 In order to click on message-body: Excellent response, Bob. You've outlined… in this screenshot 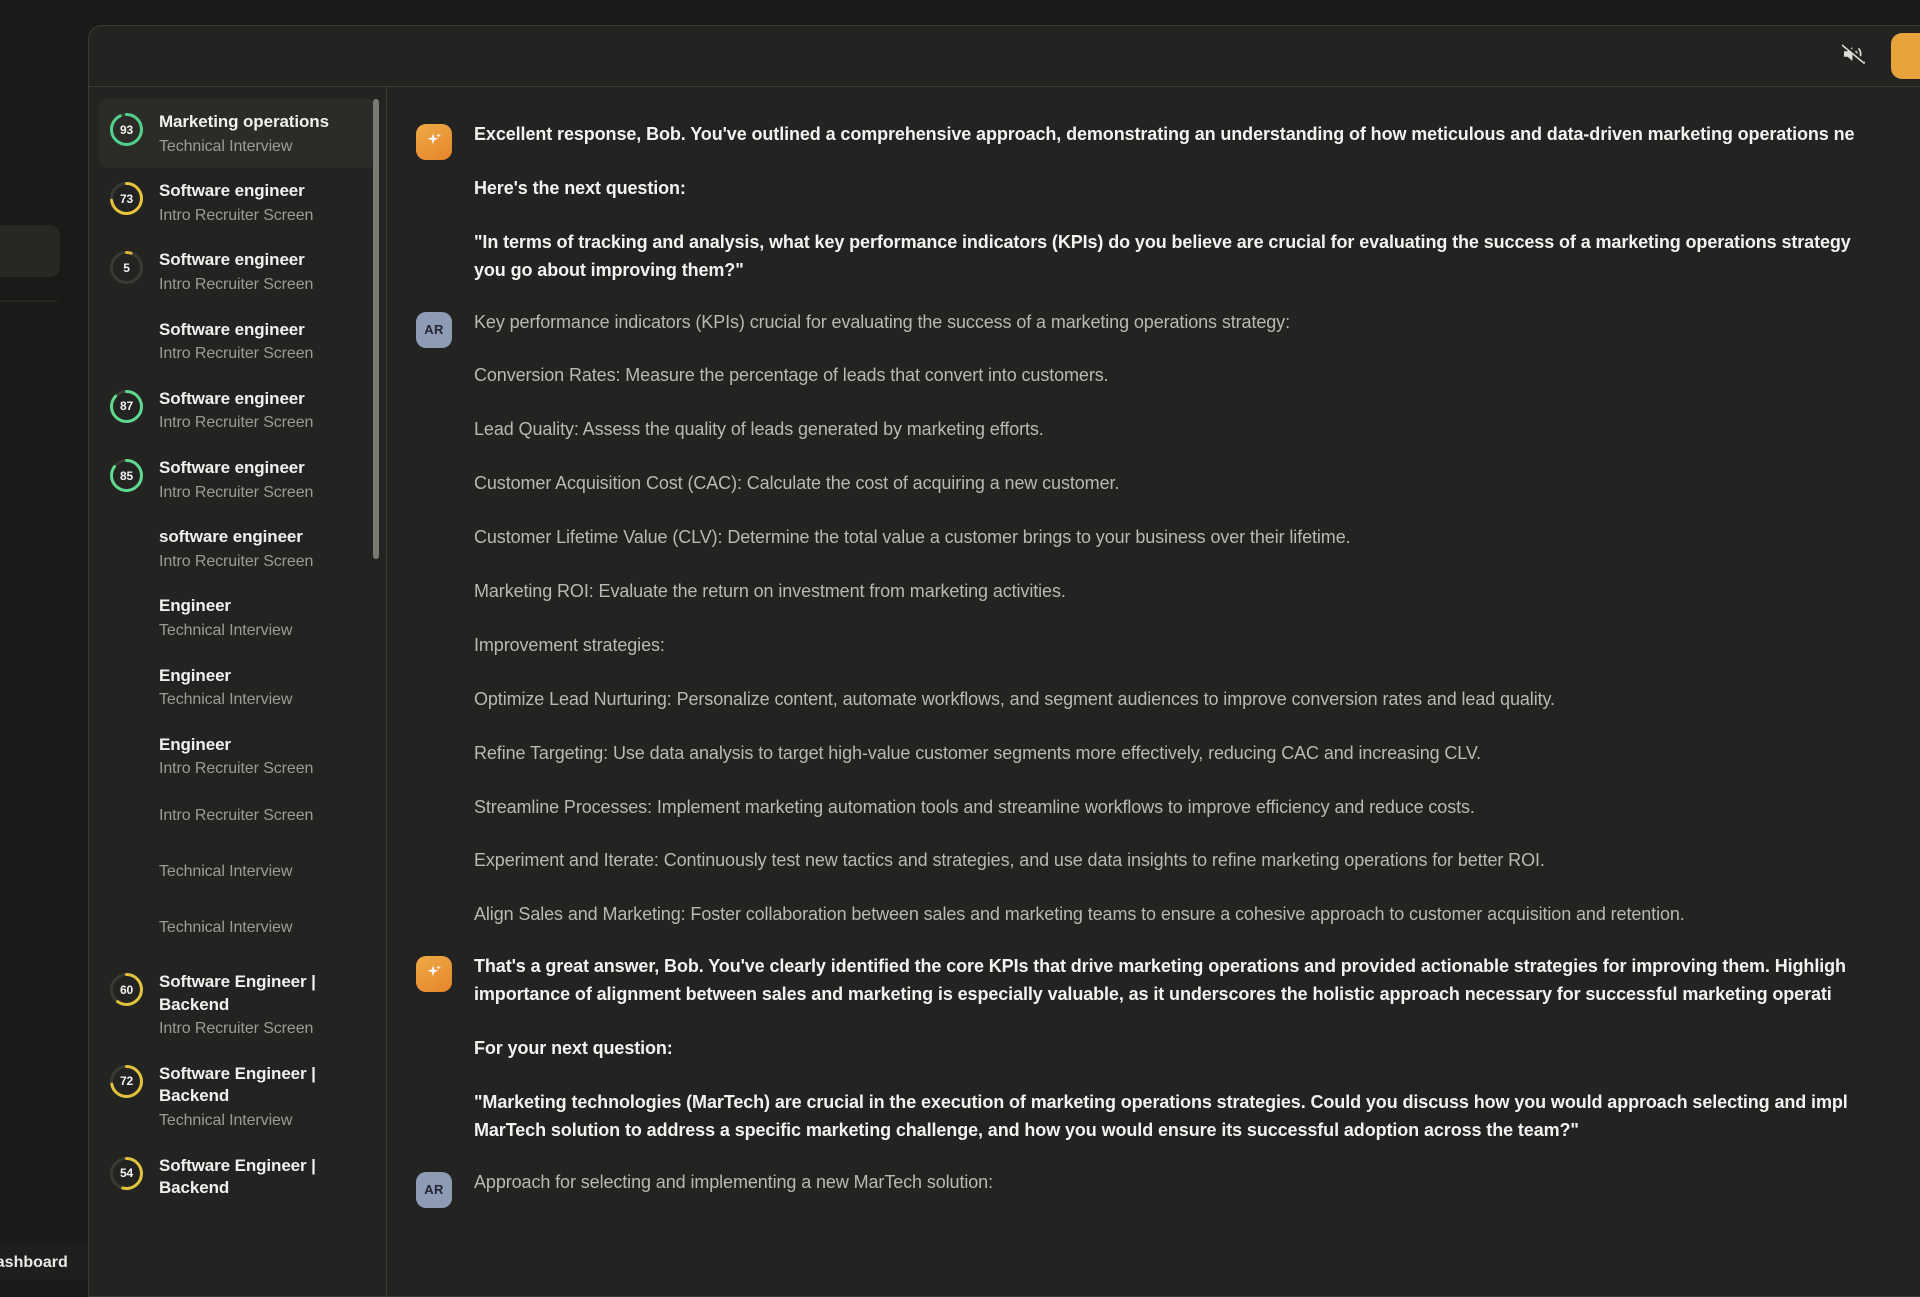, I will do `click(1197, 203)`.